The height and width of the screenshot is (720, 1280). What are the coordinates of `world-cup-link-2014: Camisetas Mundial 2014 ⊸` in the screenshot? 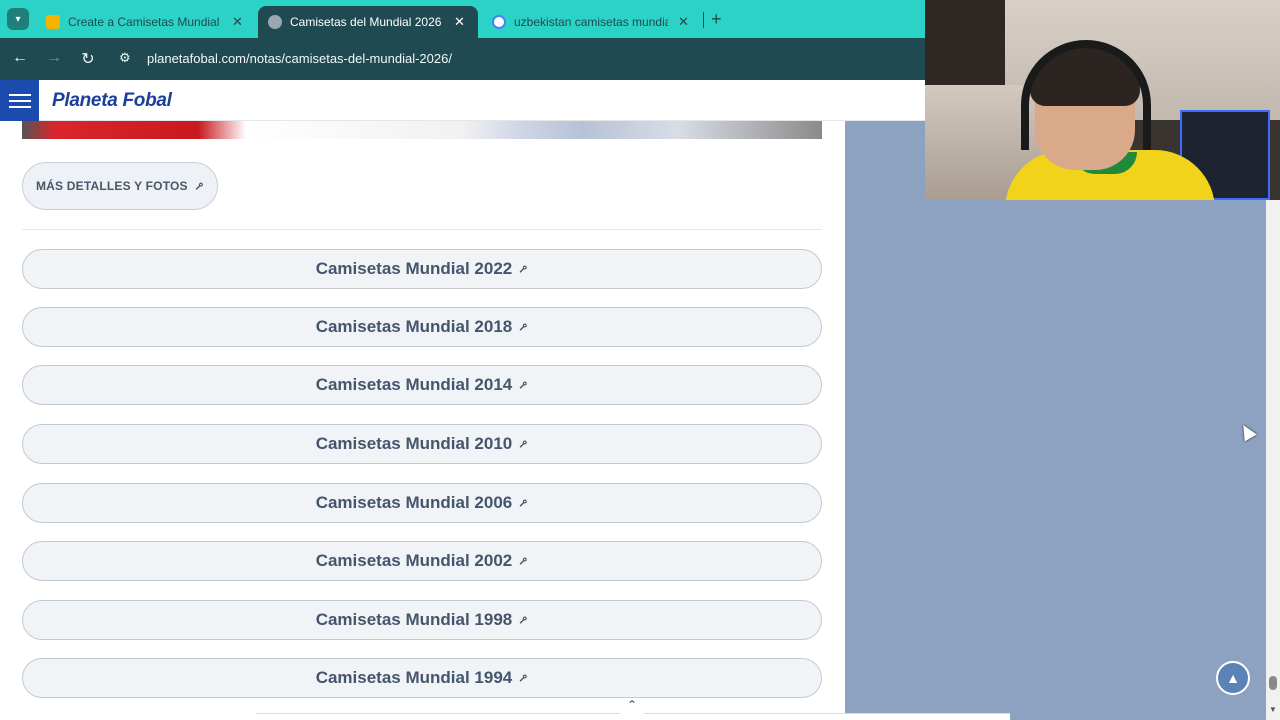 It's located at (422, 385).